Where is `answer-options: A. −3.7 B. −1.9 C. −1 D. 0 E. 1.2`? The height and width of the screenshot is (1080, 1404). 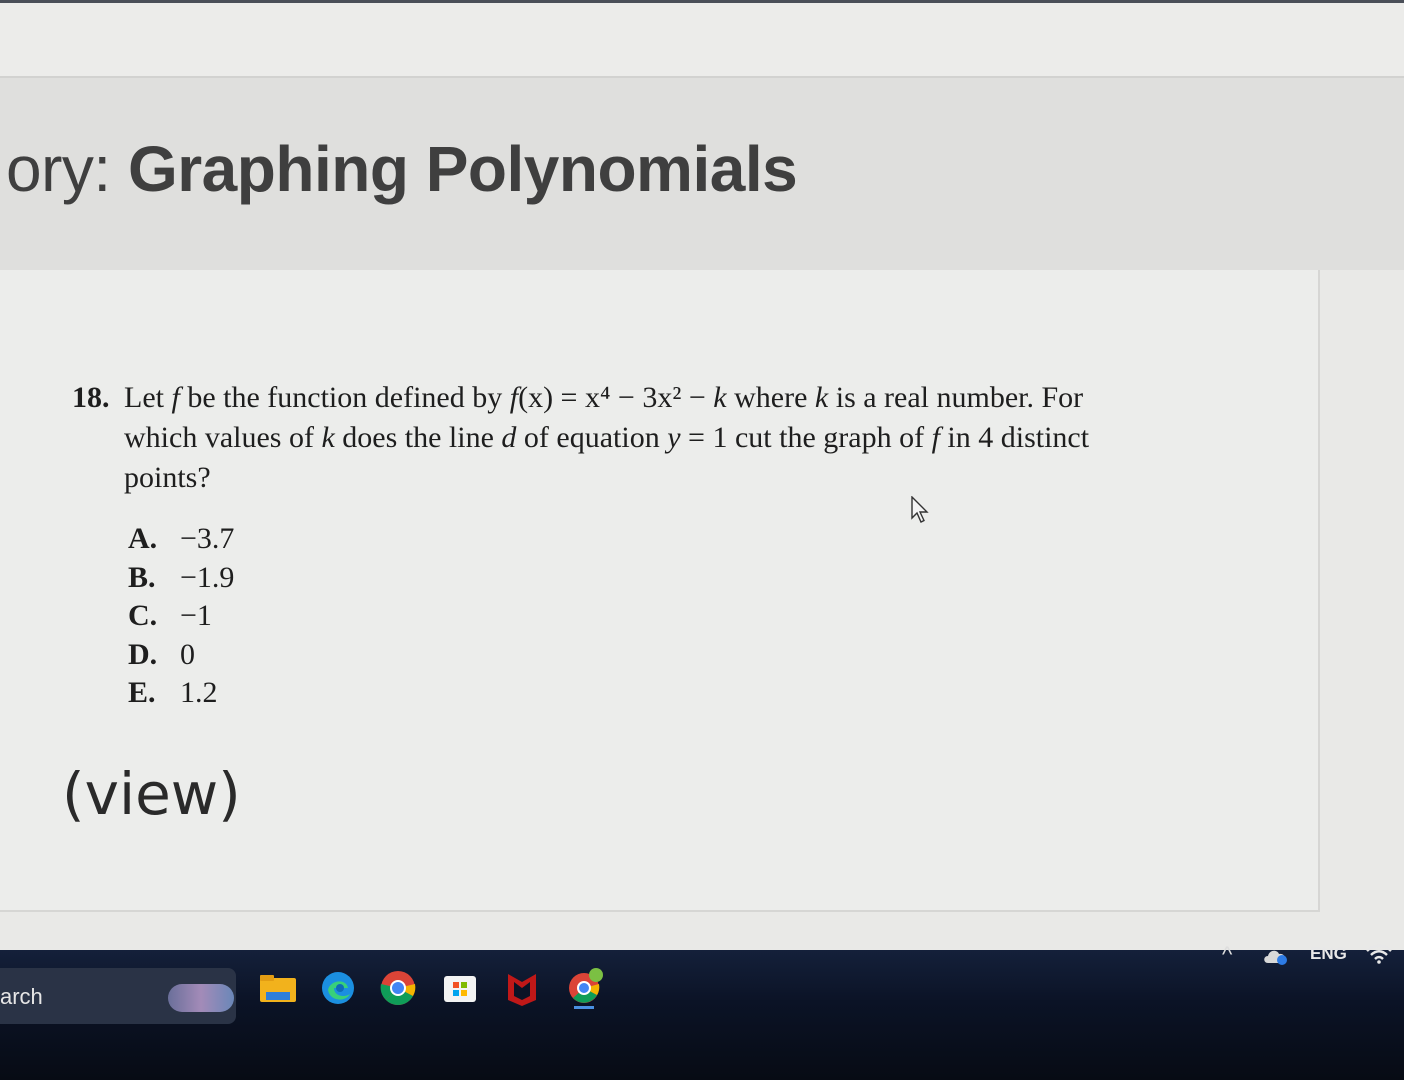
answer-options: A. −3.7 B. −1.9 C. −1 D. 0 E. 1.2 is located at coordinates (181, 616).